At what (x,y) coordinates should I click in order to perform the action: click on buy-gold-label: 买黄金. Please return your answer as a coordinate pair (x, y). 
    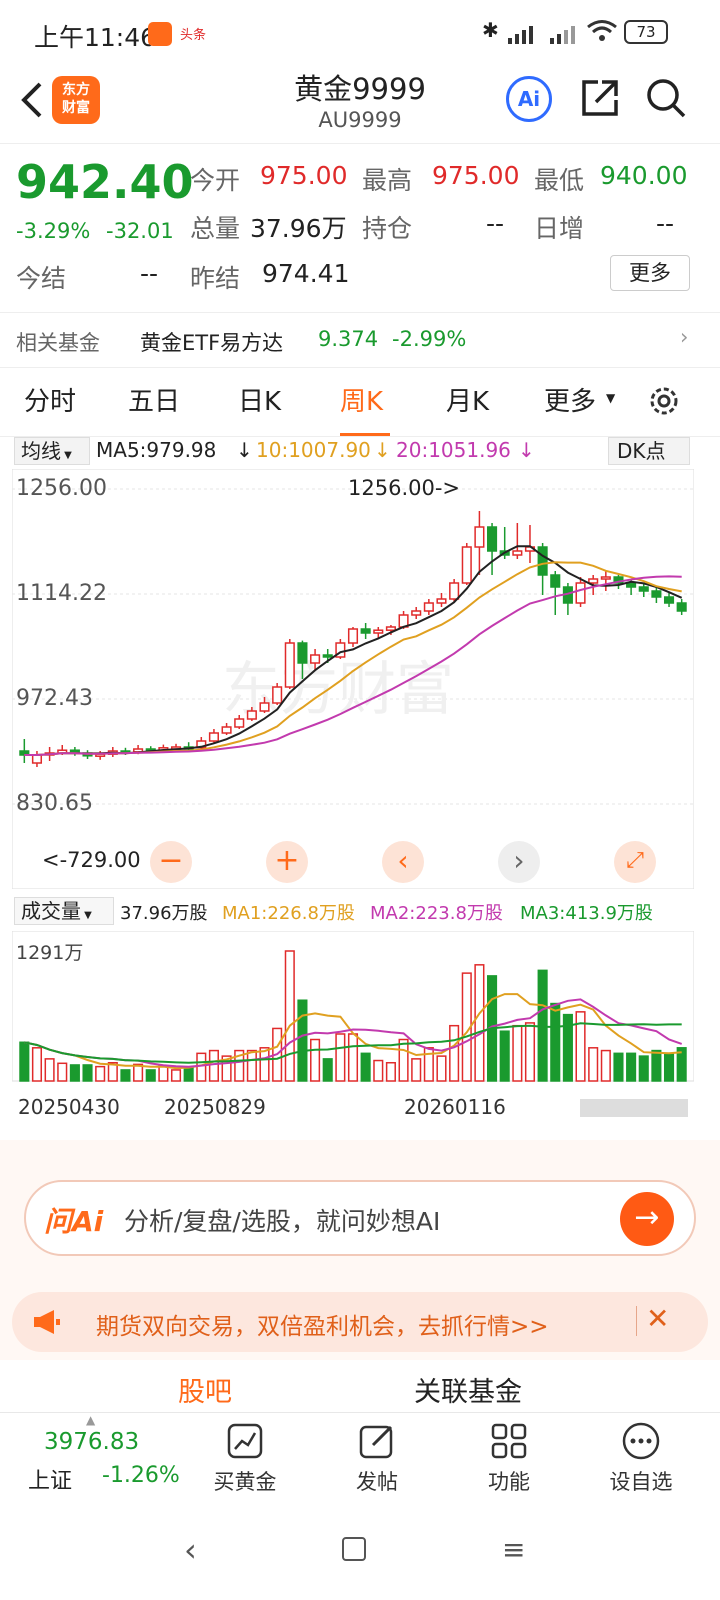
    Looking at the image, I should click on (245, 1482).